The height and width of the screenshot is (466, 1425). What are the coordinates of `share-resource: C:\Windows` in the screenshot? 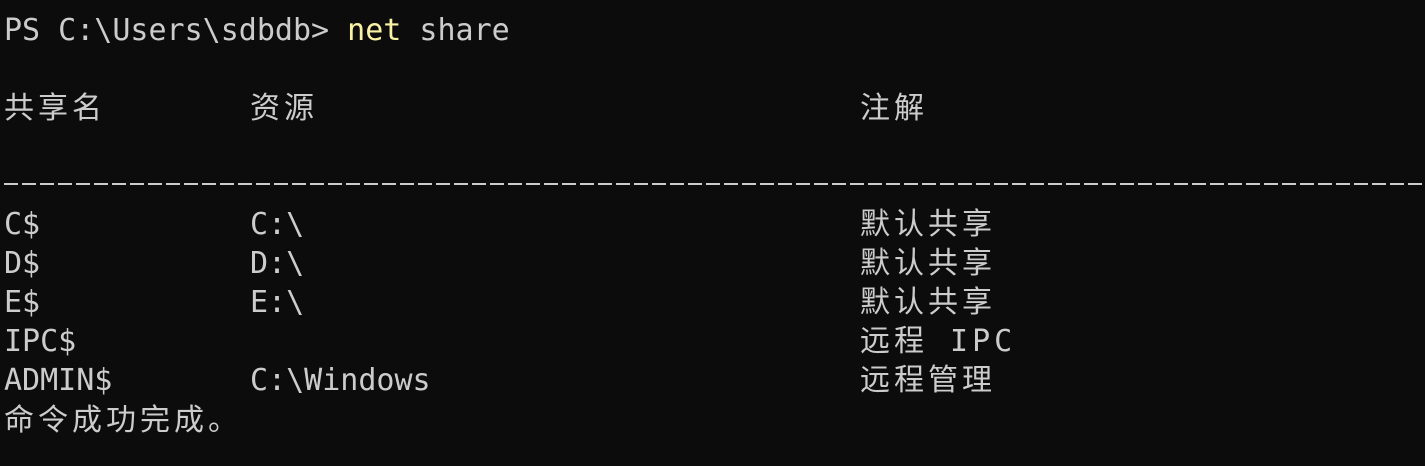 It's located at (340, 380).